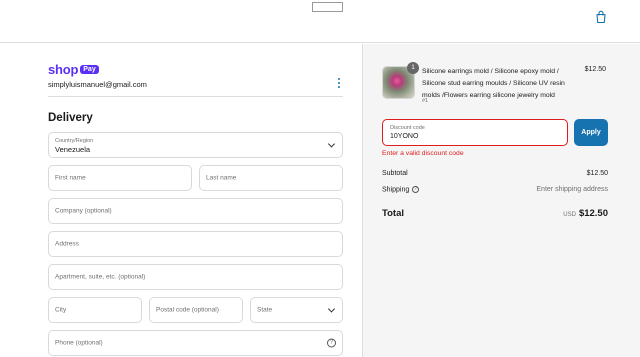 The image size is (640, 357). Describe the element at coordinates (195, 211) in the screenshot. I see `company-field: Company (optional)` at that location.